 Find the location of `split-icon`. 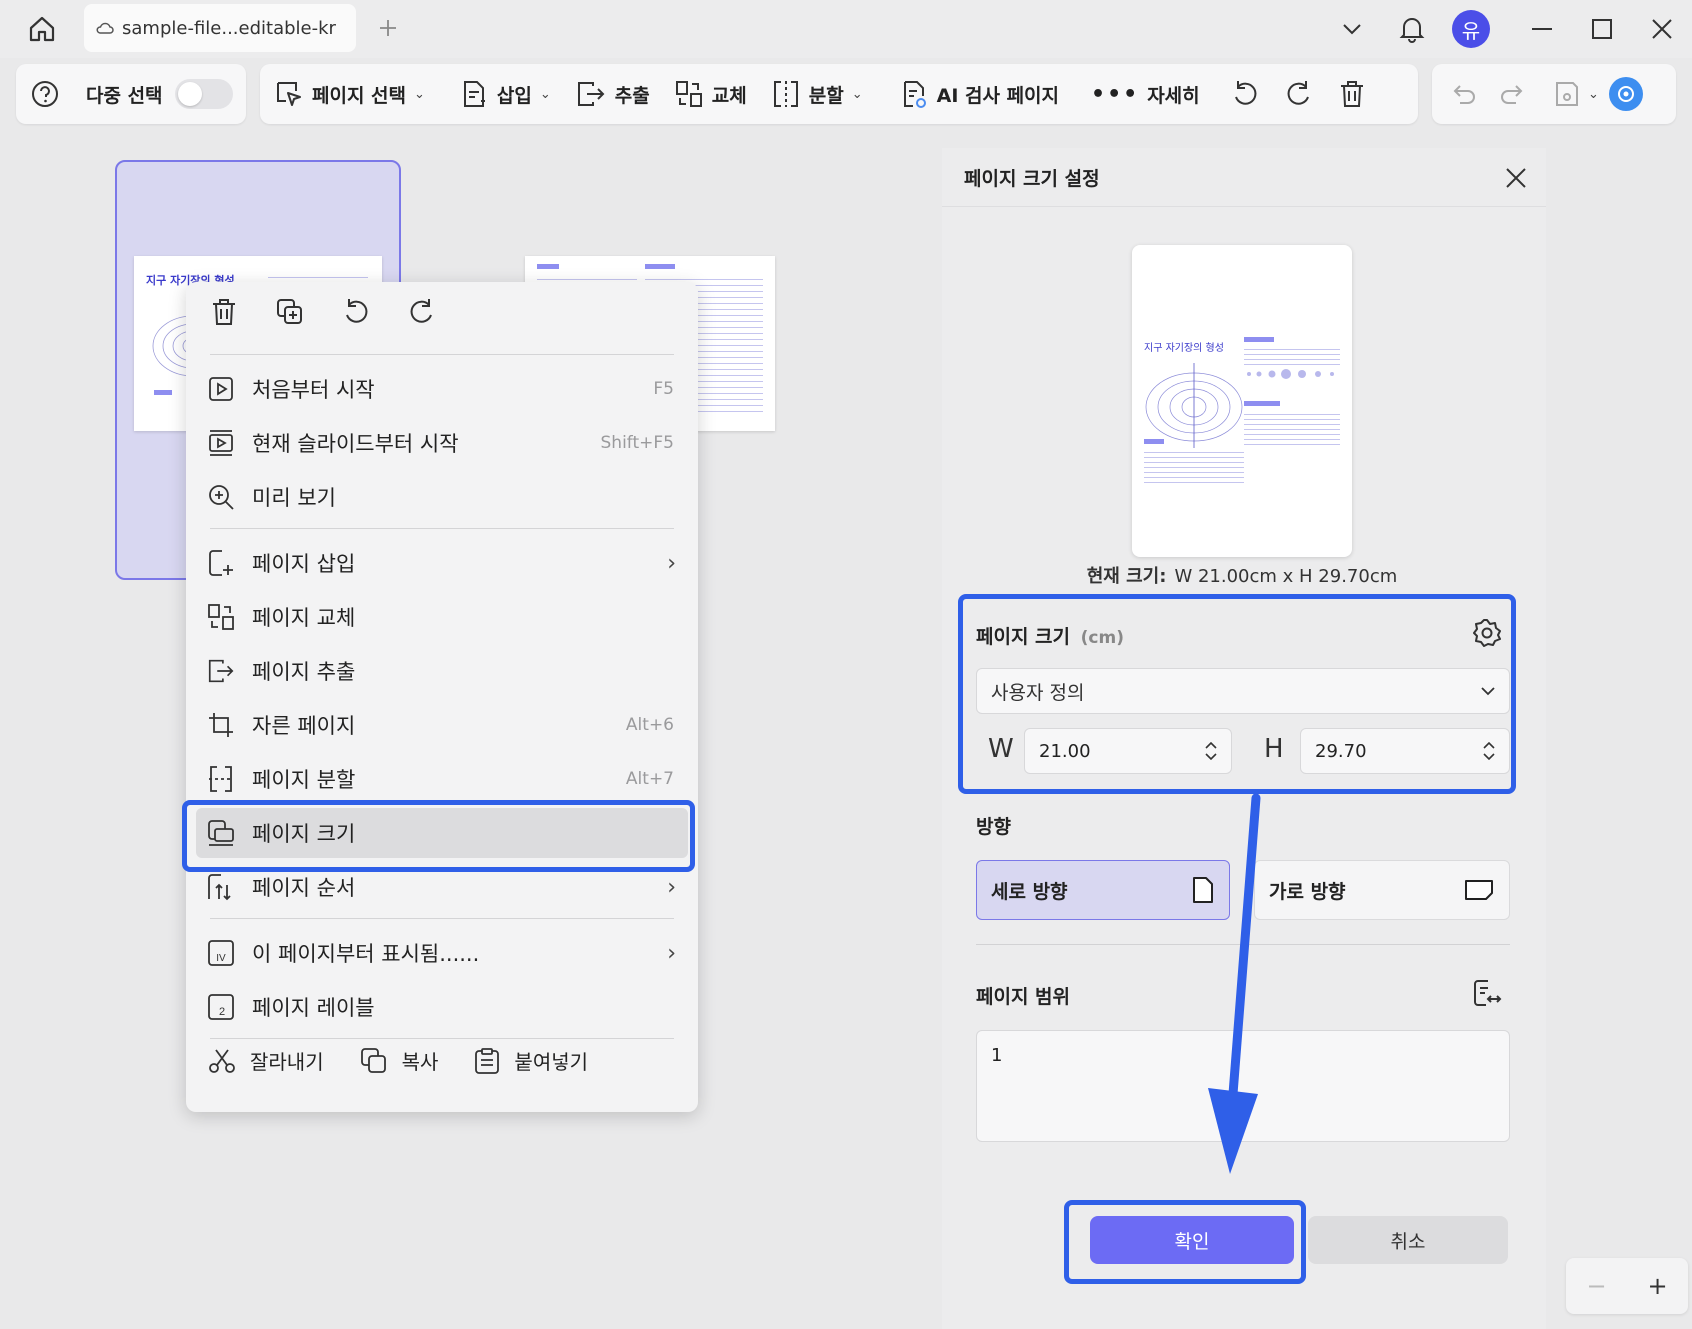

split-icon is located at coordinates (785, 94).